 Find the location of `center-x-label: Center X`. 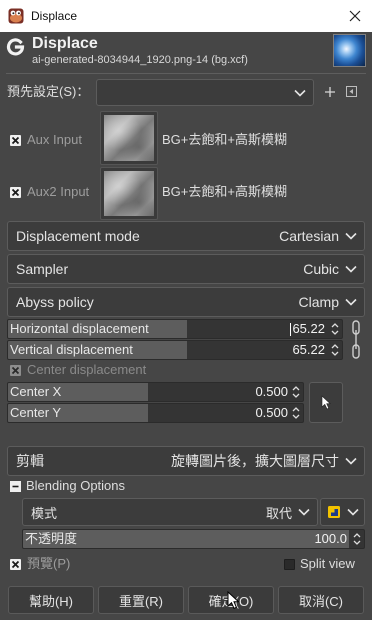

center-x-label: Center X is located at coordinates (36, 391).